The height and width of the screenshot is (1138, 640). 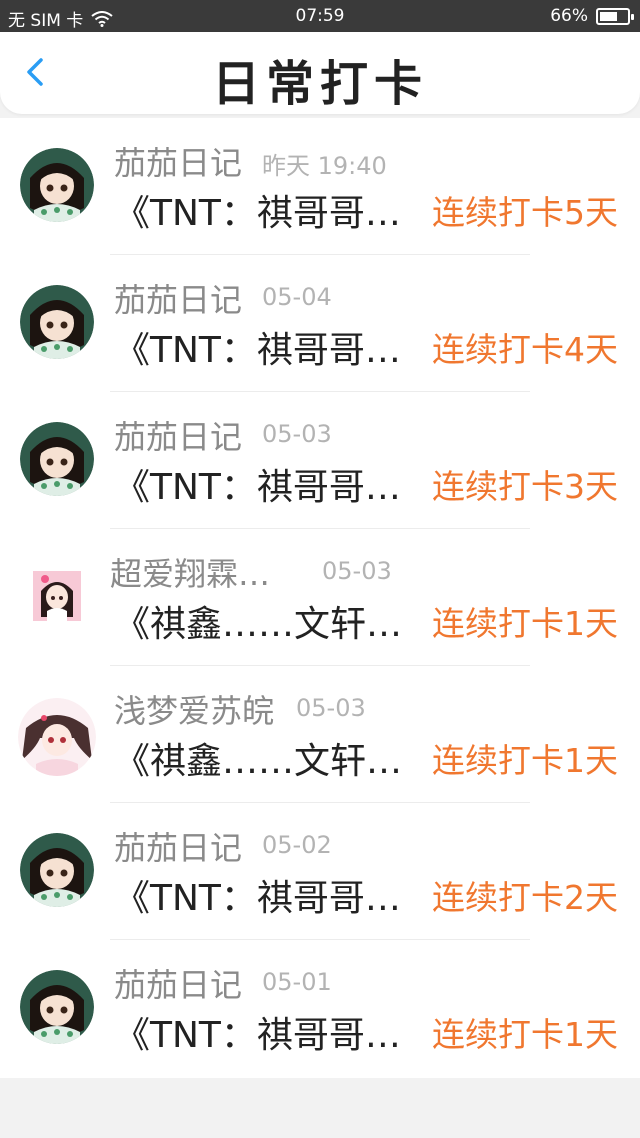 I want to click on status-bar: 无 SIM 卡 07:59 66%, so click(x=320, y=16).